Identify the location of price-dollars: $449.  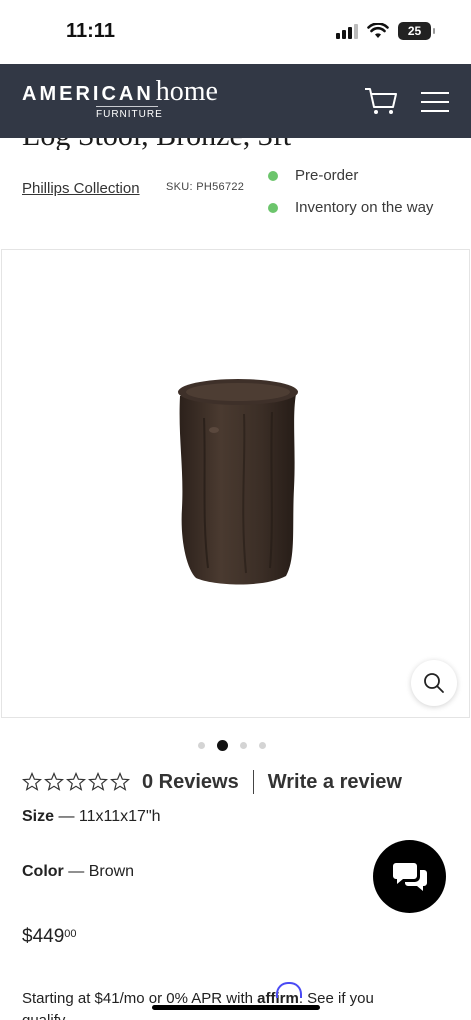
(43, 936).